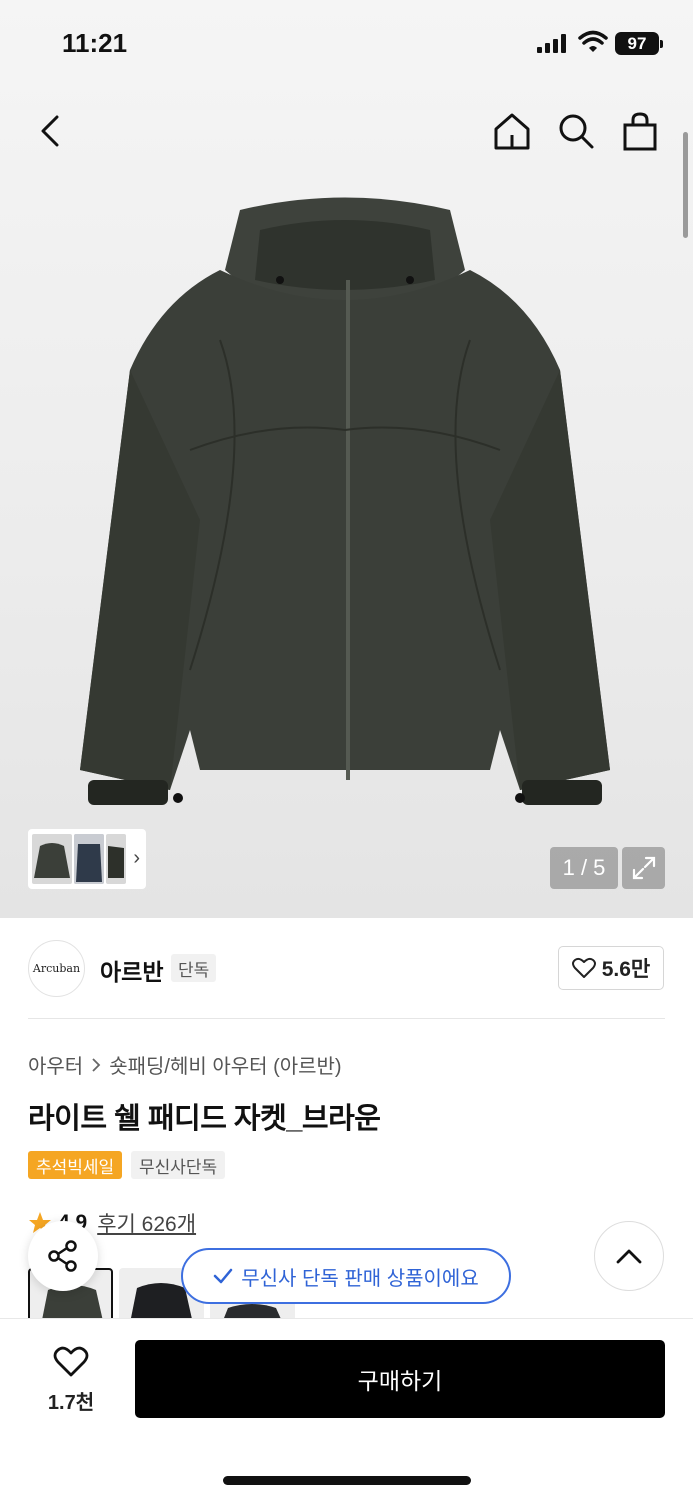 The height and width of the screenshot is (1500, 693). I want to click on expand-icon, so click(643, 868).